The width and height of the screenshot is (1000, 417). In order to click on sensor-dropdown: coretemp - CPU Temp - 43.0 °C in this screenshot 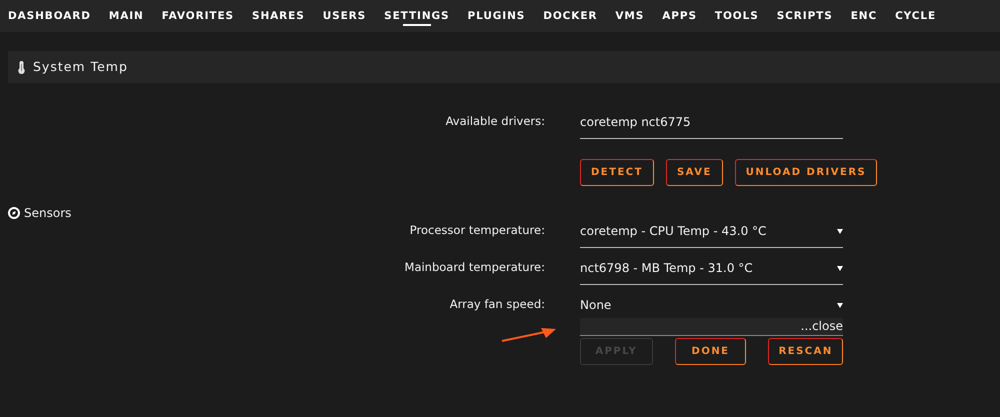, I will do `click(711, 235)`.